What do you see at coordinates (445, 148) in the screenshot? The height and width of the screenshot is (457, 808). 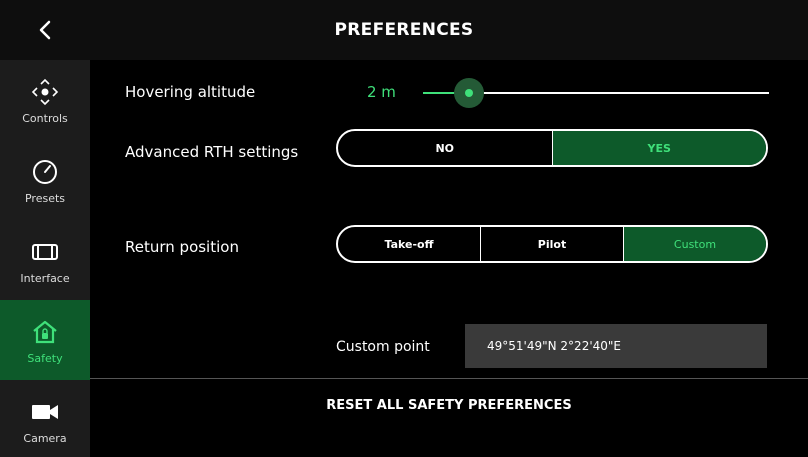 I see `advanced-rth-no-option: NO` at bounding box center [445, 148].